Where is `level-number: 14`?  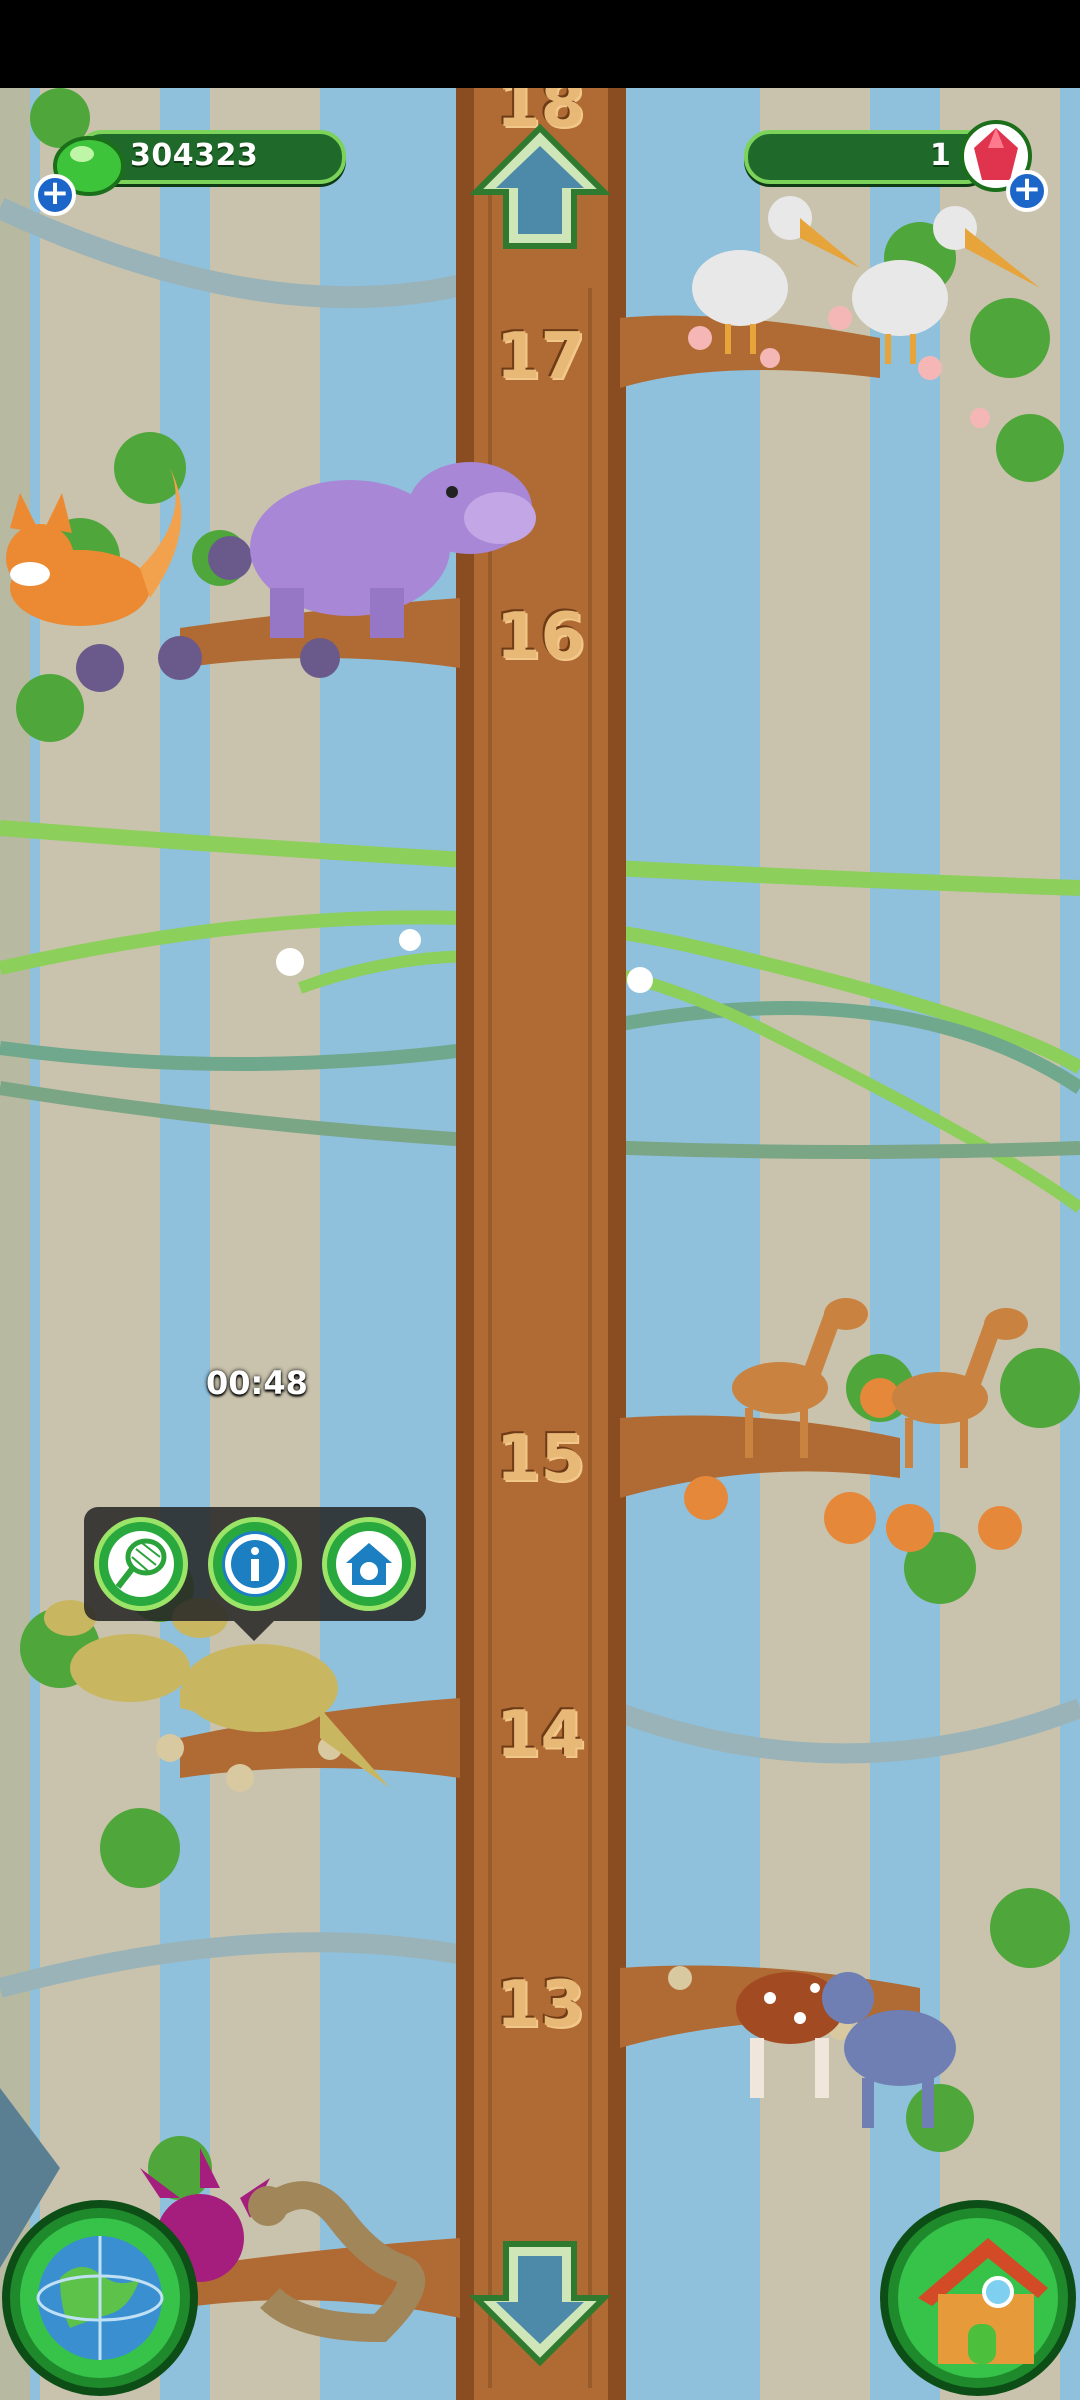
level-number: 14 is located at coordinates (541, 1735).